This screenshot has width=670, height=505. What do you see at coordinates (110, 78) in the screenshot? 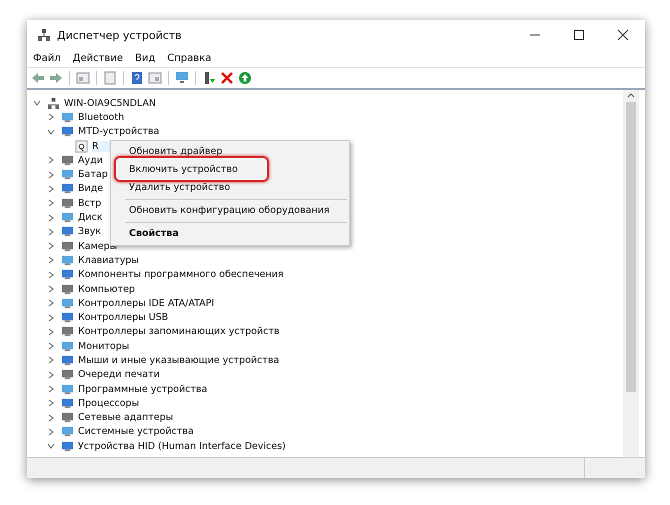
I see `document-icon` at bounding box center [110, 78].